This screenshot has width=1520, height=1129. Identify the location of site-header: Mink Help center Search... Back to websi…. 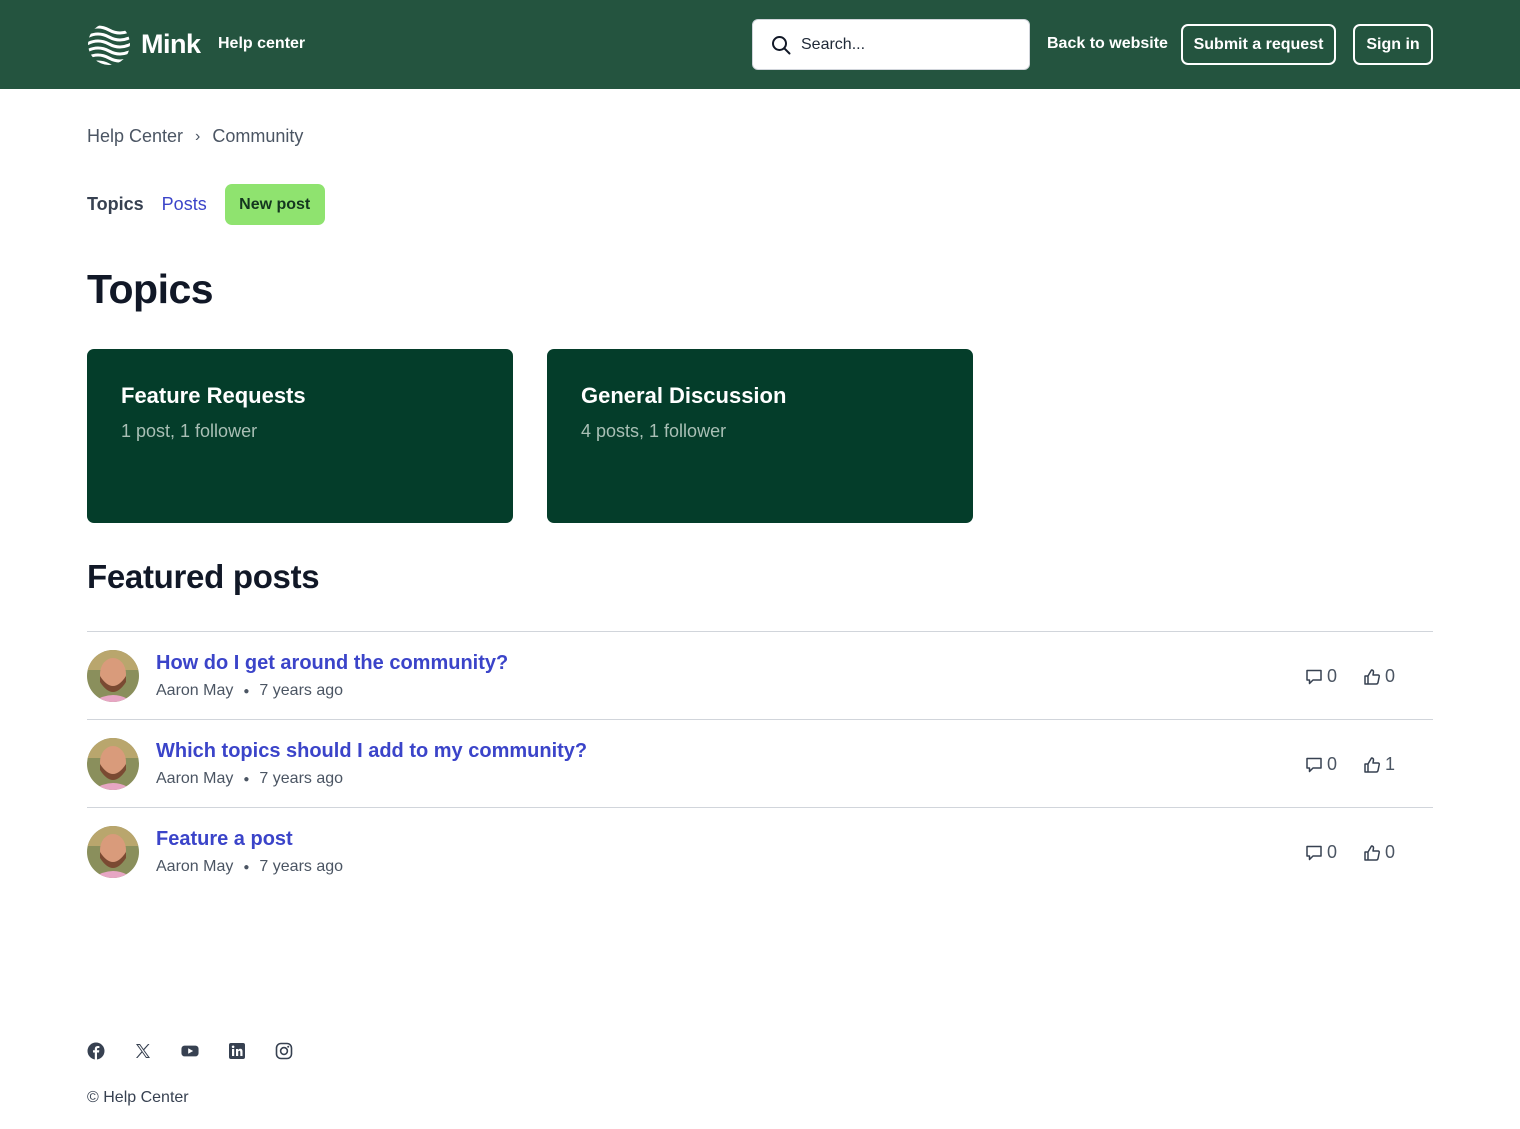
(760, 44).